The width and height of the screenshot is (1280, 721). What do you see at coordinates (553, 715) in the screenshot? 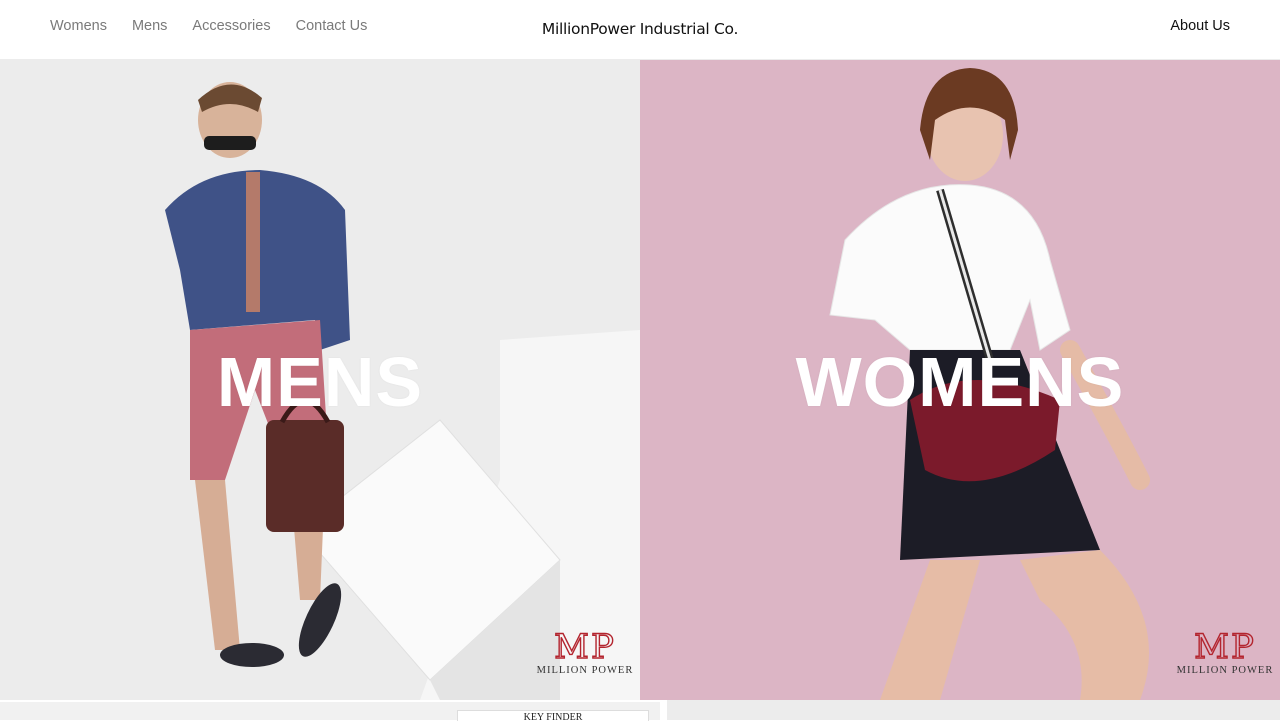
I see `key-finder-label: KEY FINDER` at bounding box center [553, 715].